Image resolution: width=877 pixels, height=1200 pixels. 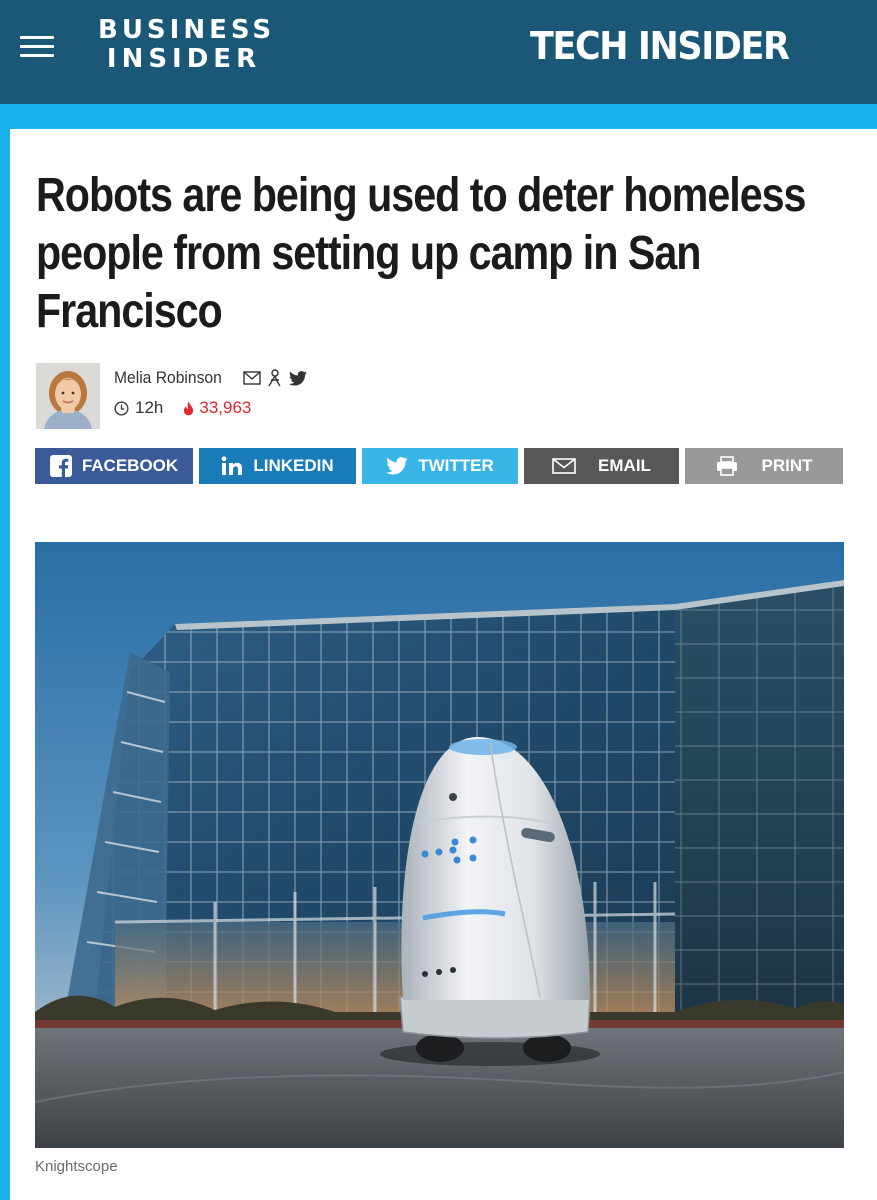 I want to click on author-row: Melia Robinson, so click(x=211, y=378).